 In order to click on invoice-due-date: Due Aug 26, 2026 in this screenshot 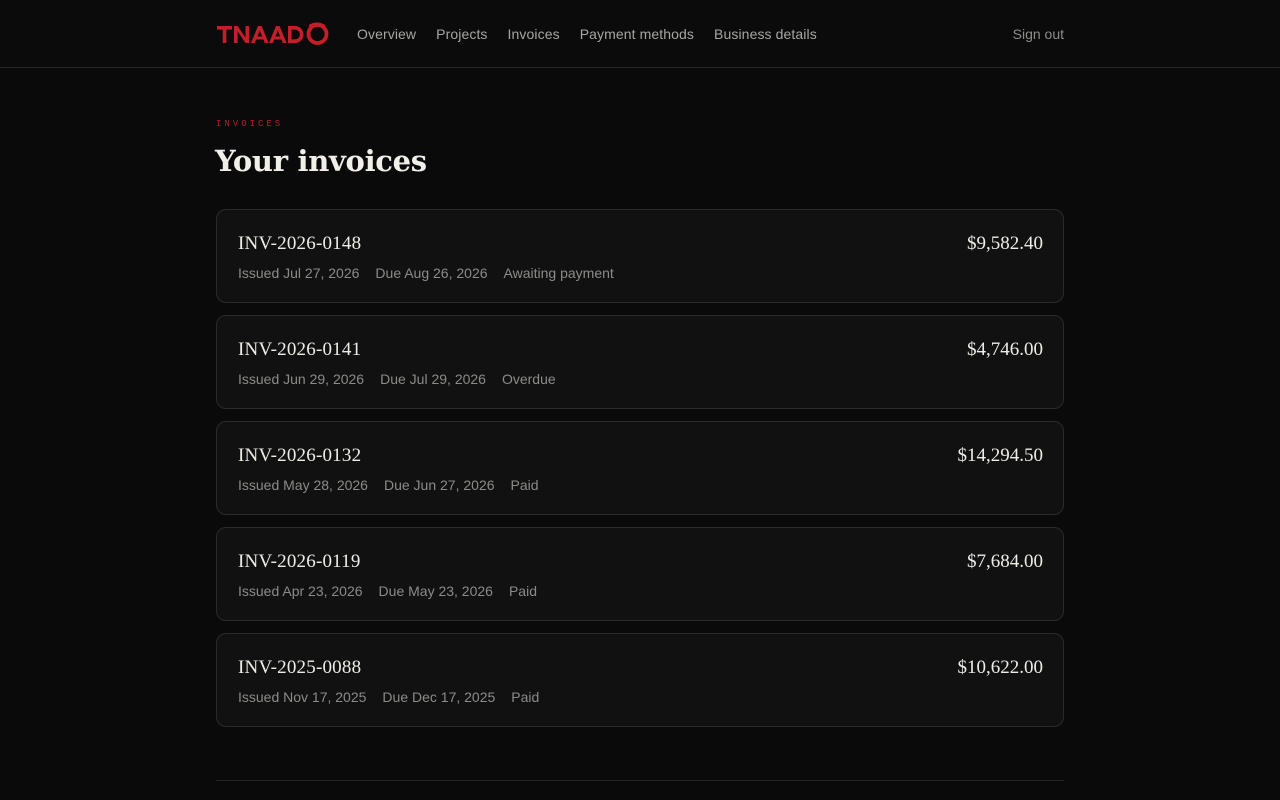, I will do `click(431, 273)`.